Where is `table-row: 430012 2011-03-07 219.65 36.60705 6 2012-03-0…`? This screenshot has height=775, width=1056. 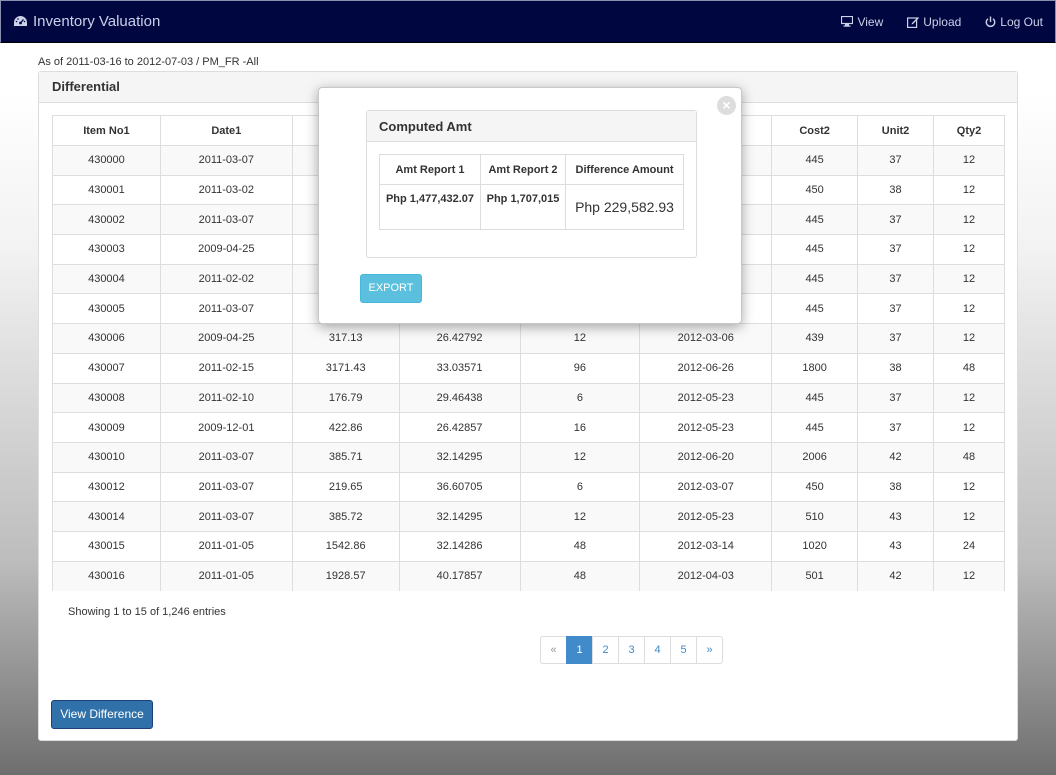
table-row: 430012 2011-03-07 219.65 36.60705 6 2012-03-0… is located at coordinates (528, 486).